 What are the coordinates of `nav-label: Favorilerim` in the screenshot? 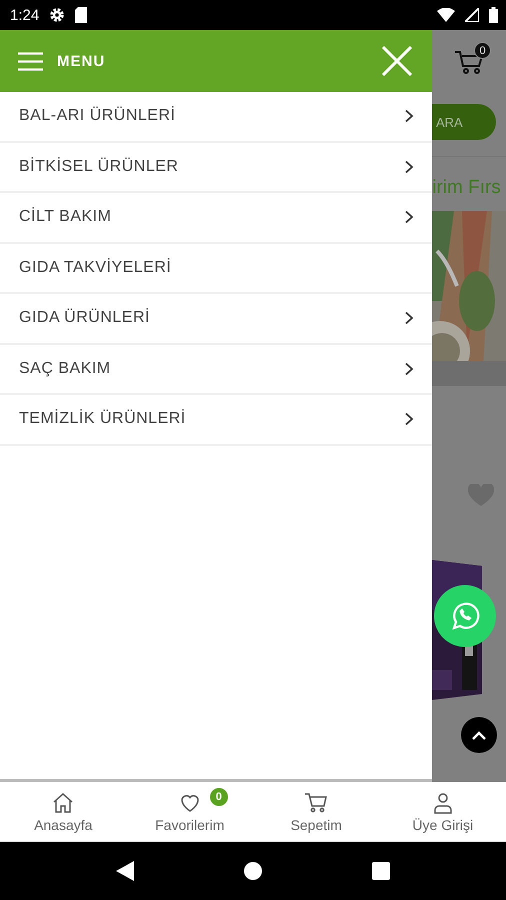 It's located at (189, 824).